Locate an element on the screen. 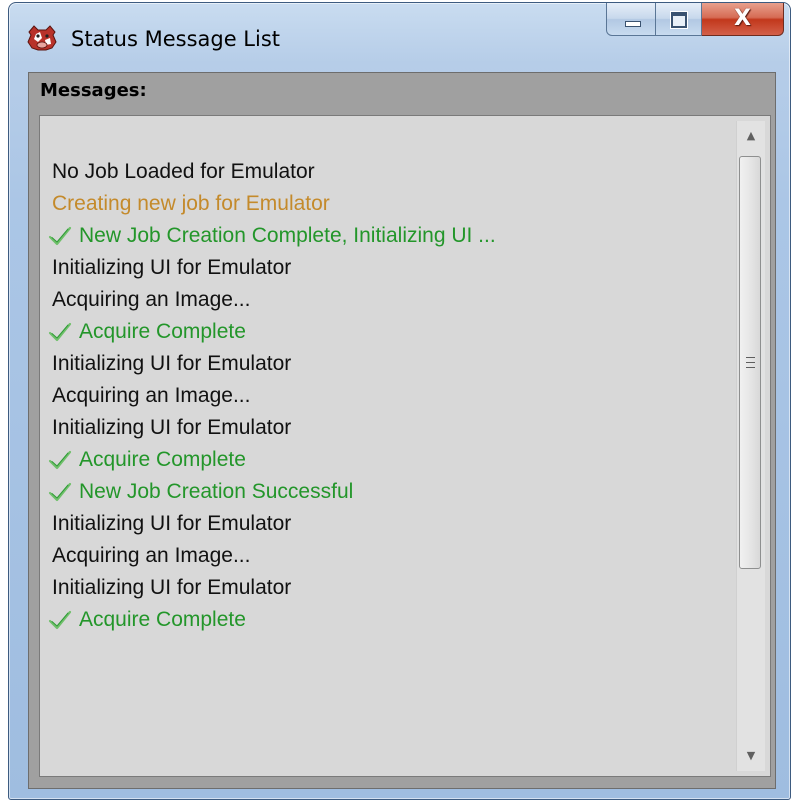  cow-app-icon is located at coordinates (42, 38).